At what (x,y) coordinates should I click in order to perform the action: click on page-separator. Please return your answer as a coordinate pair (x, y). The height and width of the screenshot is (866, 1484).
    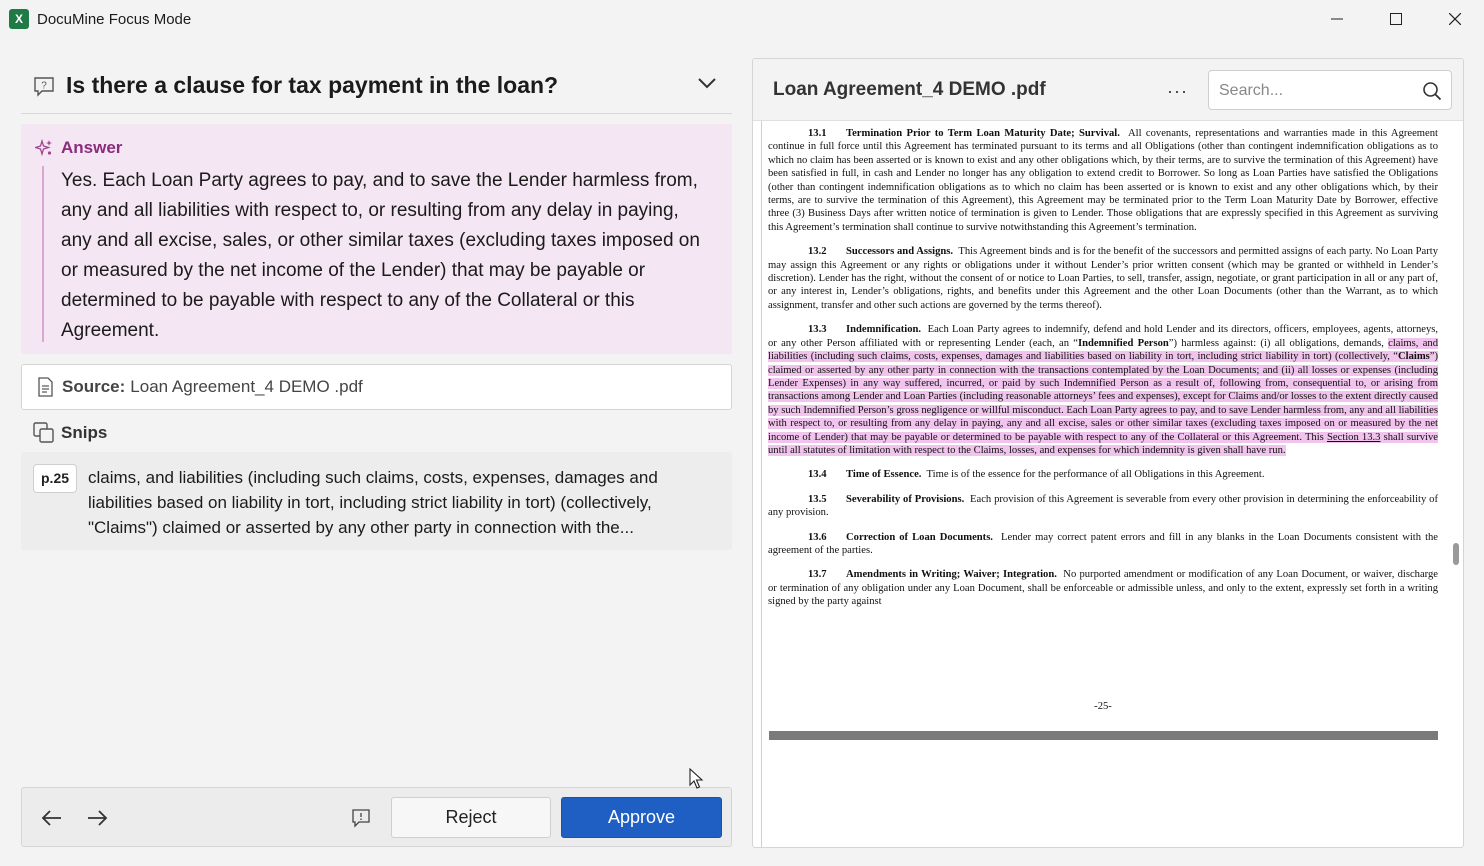
    Looking at the image, I should click on (1103, 735).